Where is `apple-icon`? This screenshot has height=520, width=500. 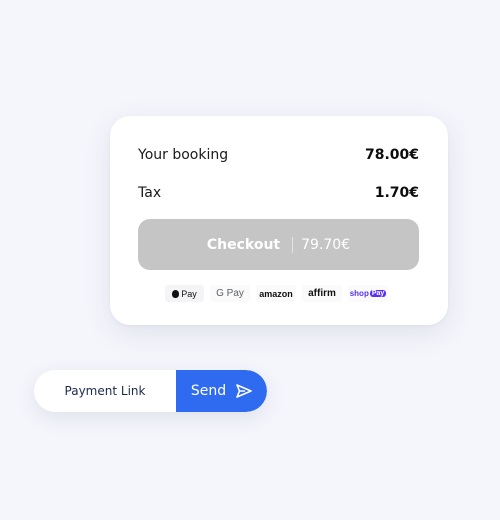 apple-icon is located at coordinates (176, 293).